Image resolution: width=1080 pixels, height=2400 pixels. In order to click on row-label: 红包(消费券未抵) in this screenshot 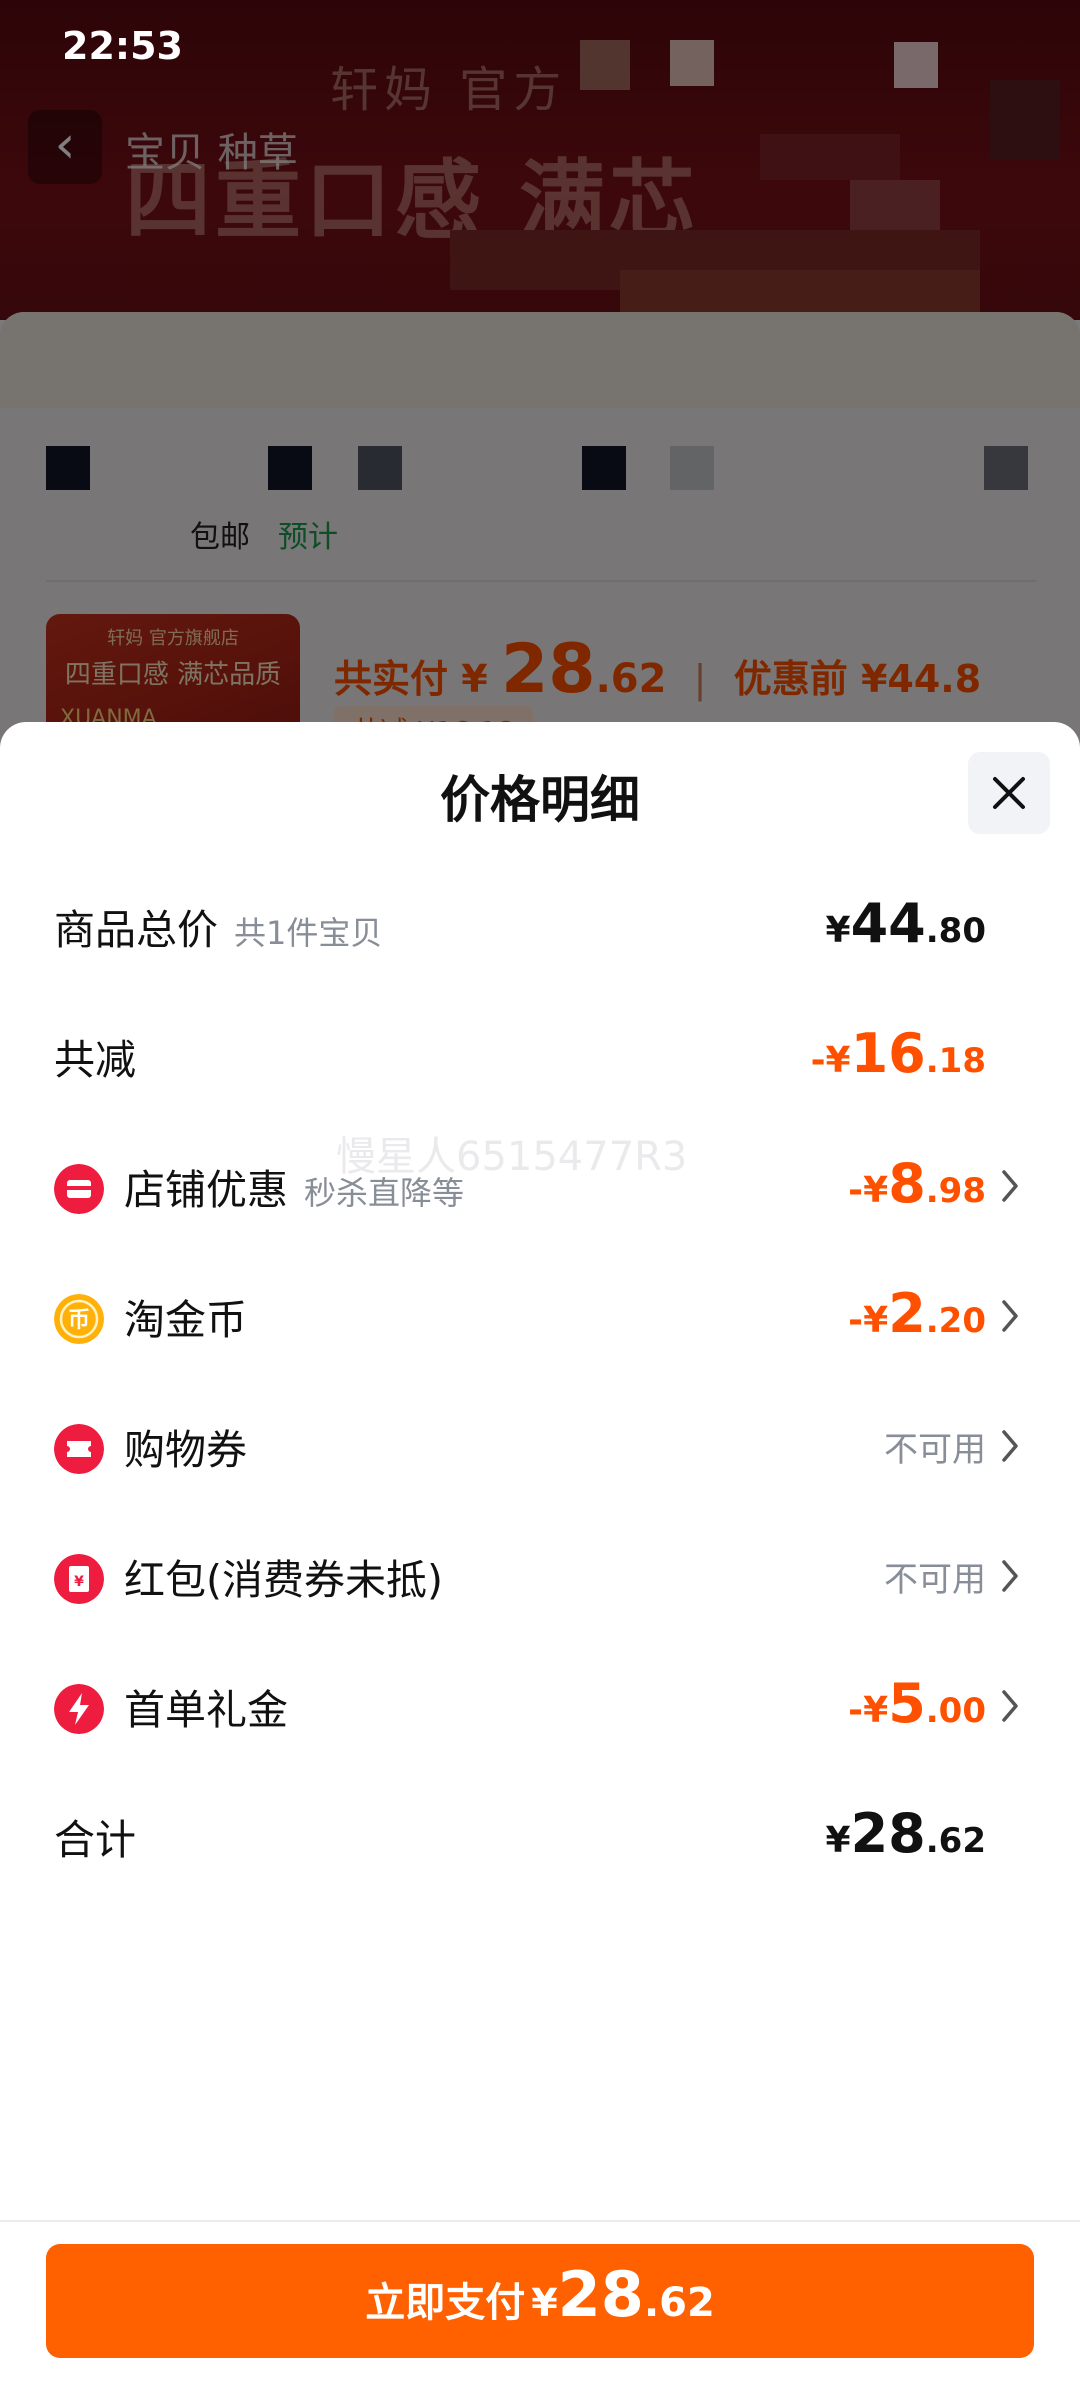, I will do `click(283, 1580)`.